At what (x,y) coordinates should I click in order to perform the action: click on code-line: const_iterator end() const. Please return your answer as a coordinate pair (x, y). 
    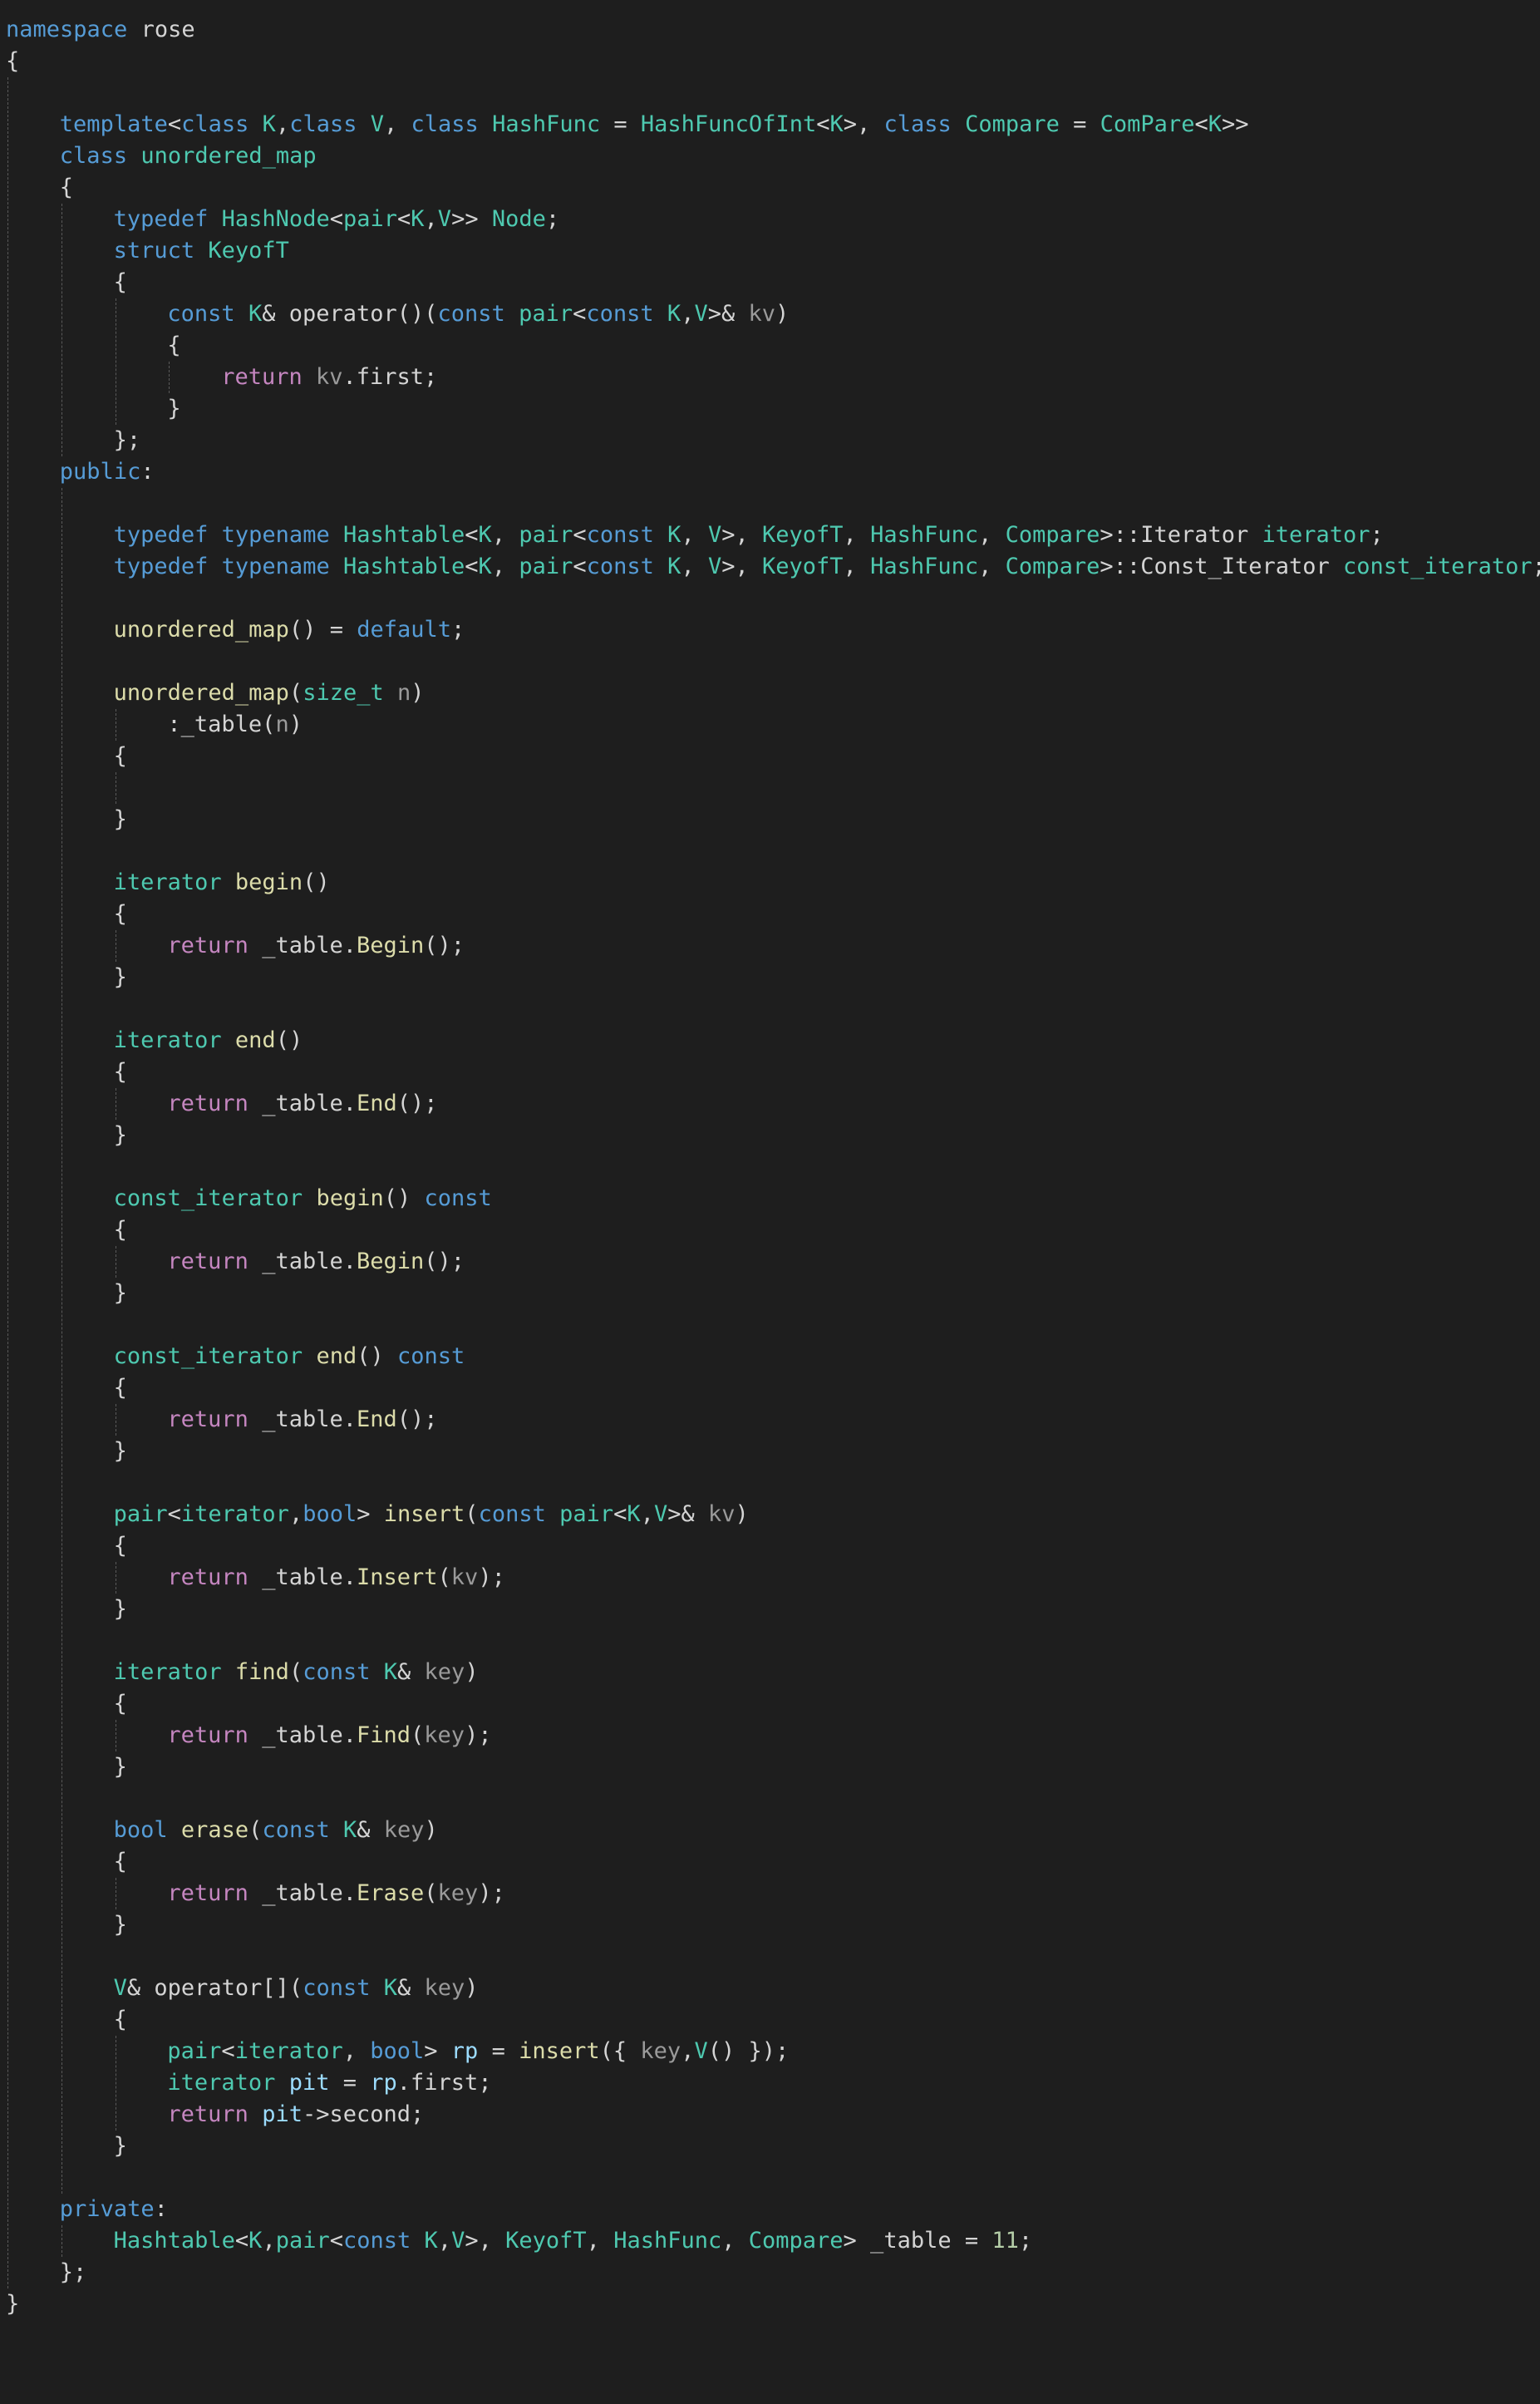
    Looking at the image, I should click on (289, 1357).